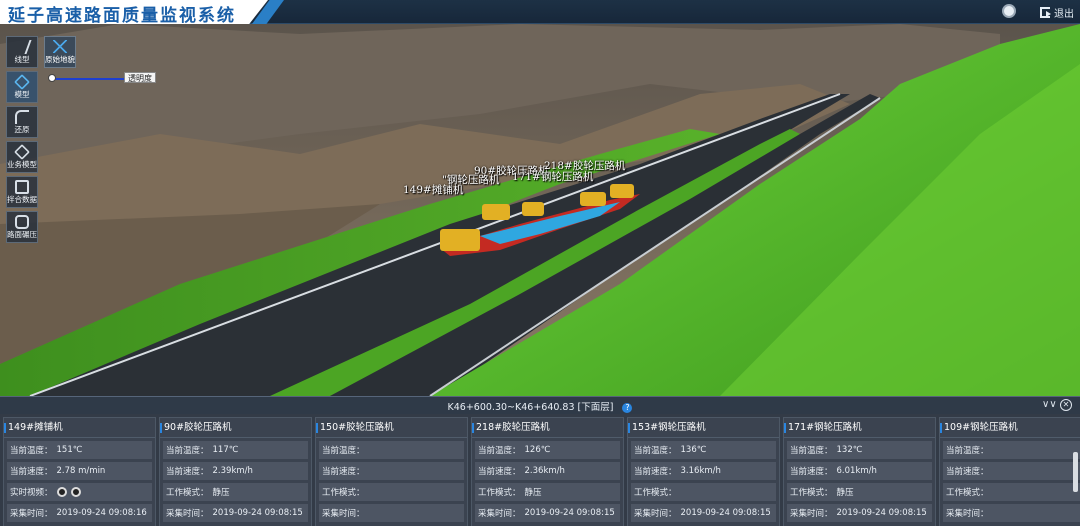  What do you see at coordinates (700, 471) in the screenshot?
I see `field-value: 3.16km/h` at bounding box center [700, 471].